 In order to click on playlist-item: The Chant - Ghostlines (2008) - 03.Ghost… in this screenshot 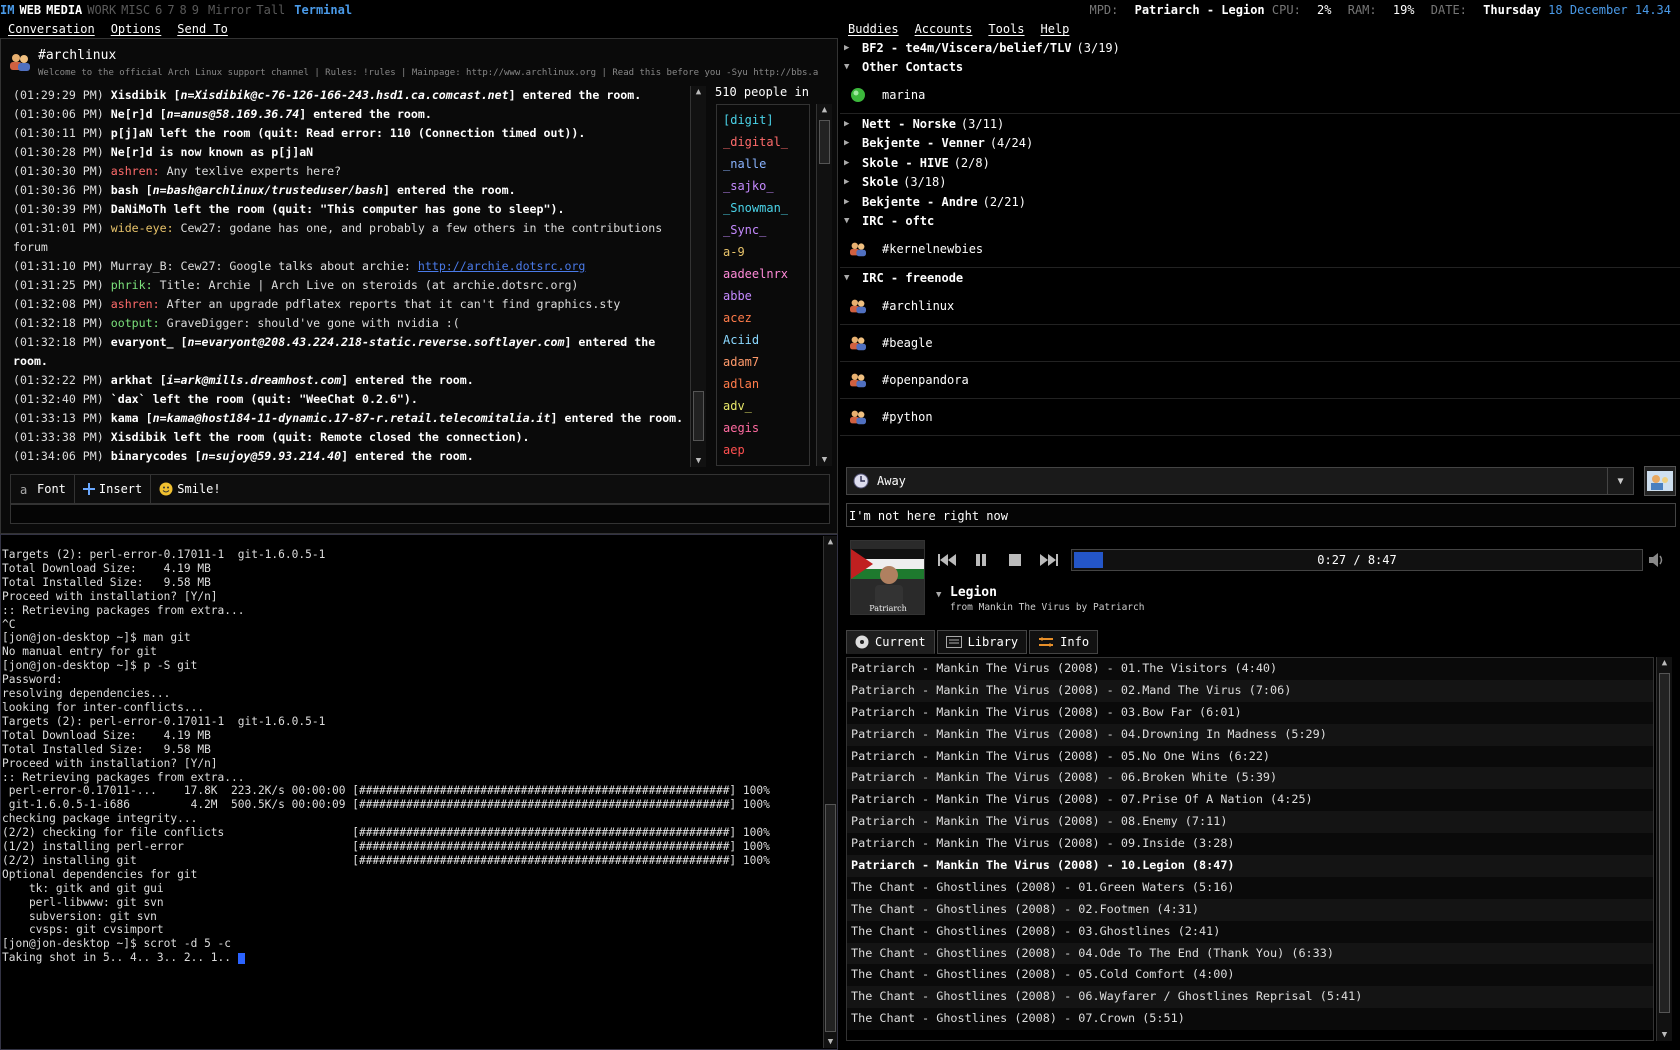, I will do `click(1250, 931)`.